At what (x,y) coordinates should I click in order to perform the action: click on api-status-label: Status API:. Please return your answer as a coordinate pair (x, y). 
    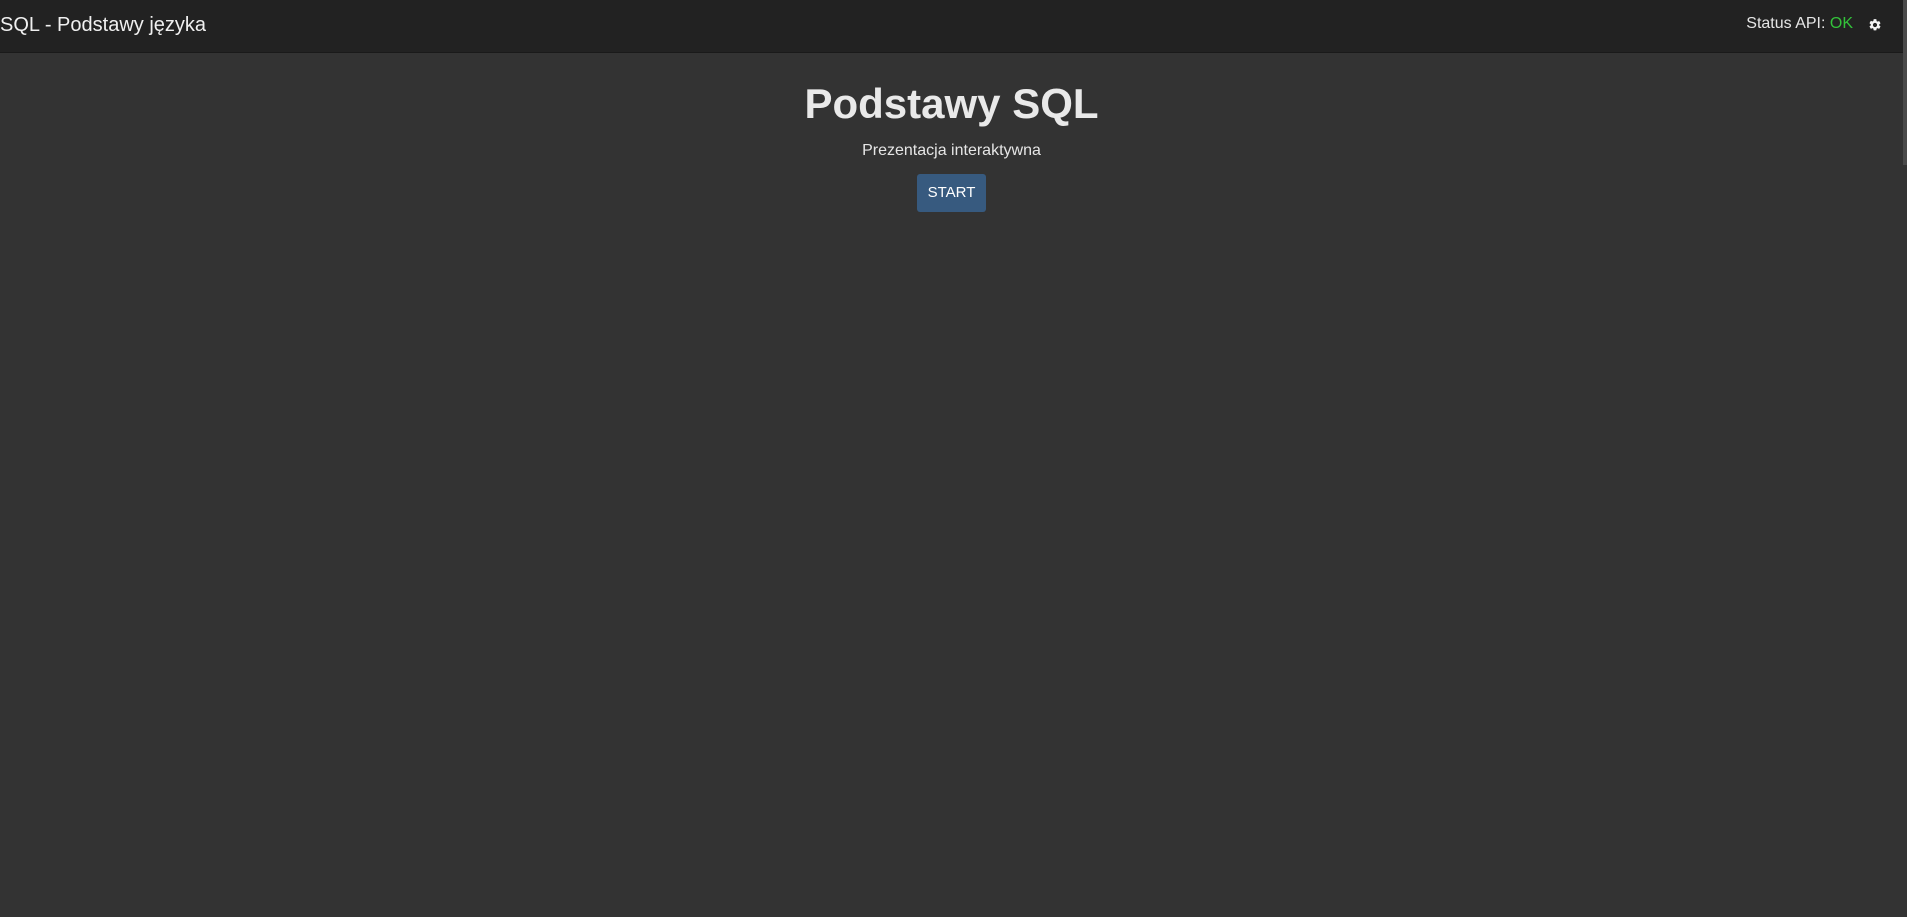
    Looking at the image, I should click on (1786, 23).